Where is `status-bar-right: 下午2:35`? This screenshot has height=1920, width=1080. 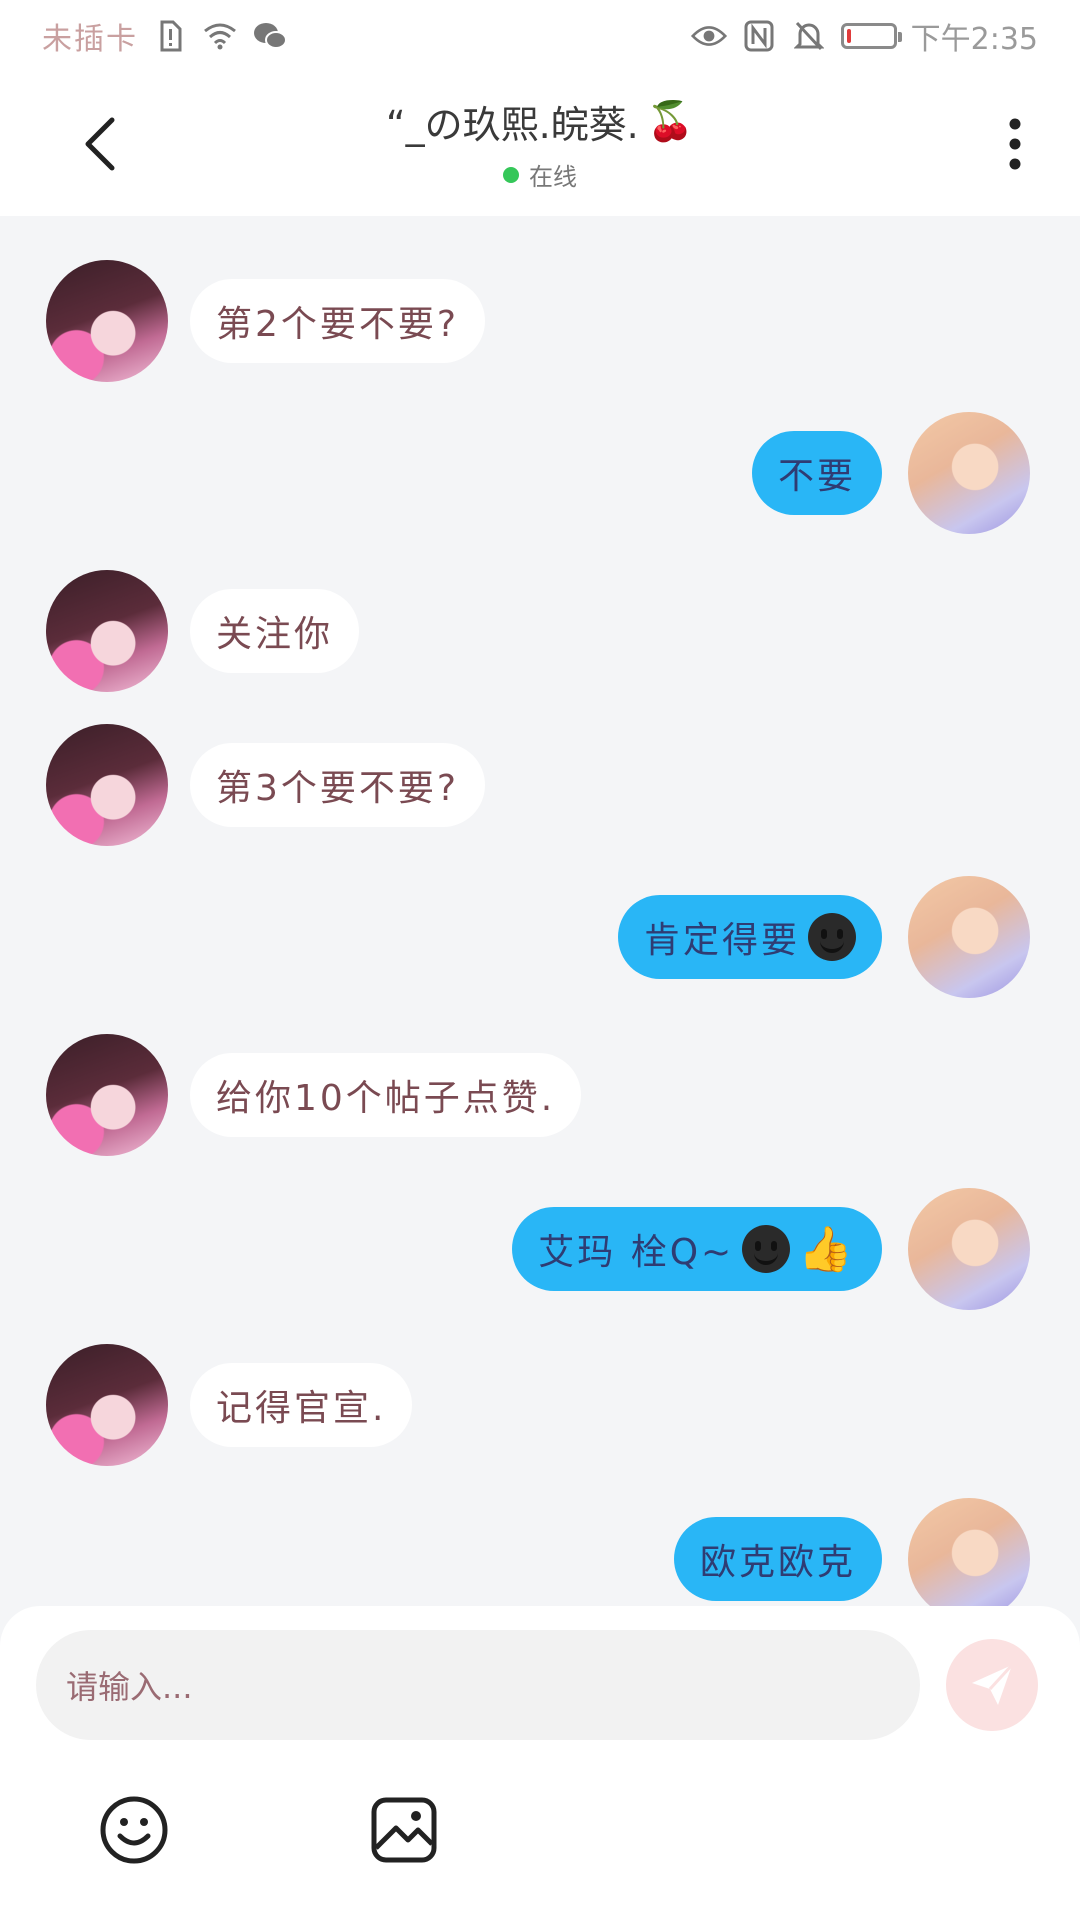
status-bar-right: 下午2:35 is located at coordinates (864, 36).